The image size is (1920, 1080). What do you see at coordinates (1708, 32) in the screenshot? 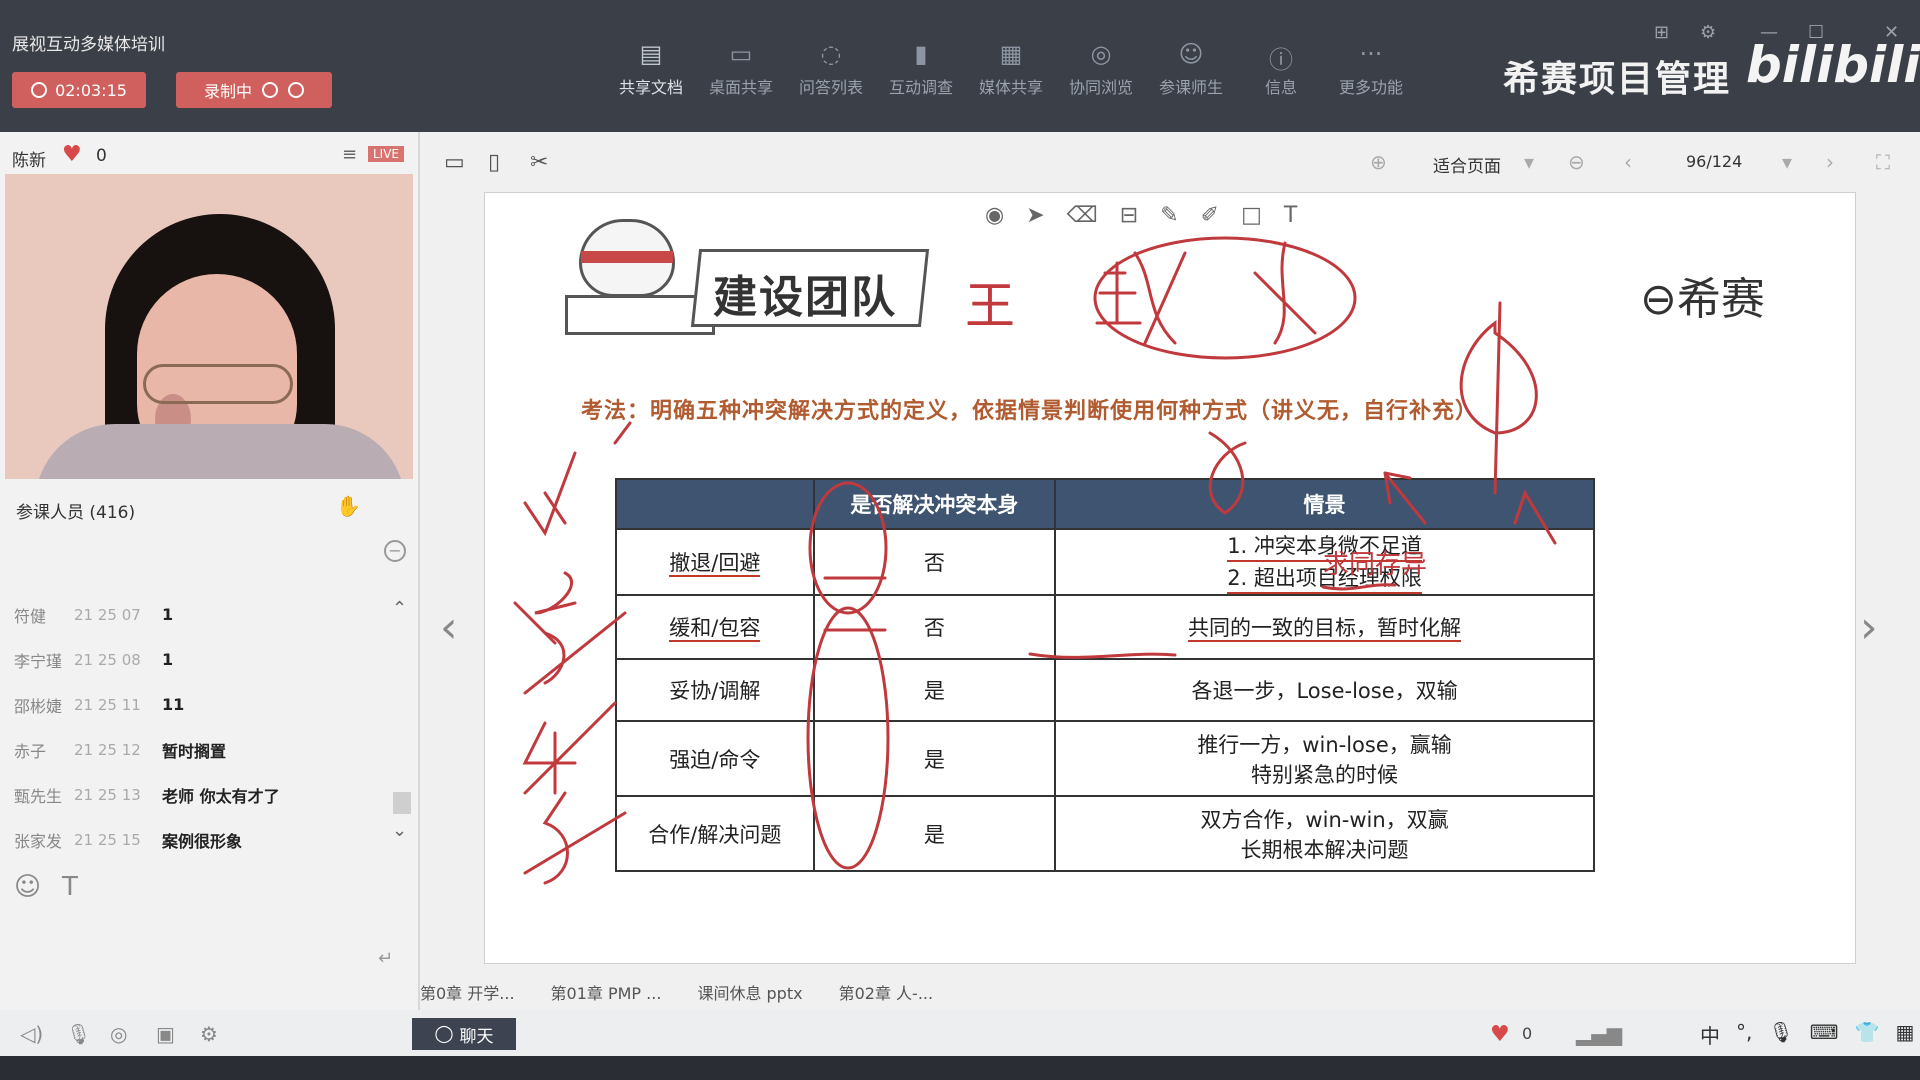
I see `settings-icon: ⚙` at bounding box center [1708, 32].